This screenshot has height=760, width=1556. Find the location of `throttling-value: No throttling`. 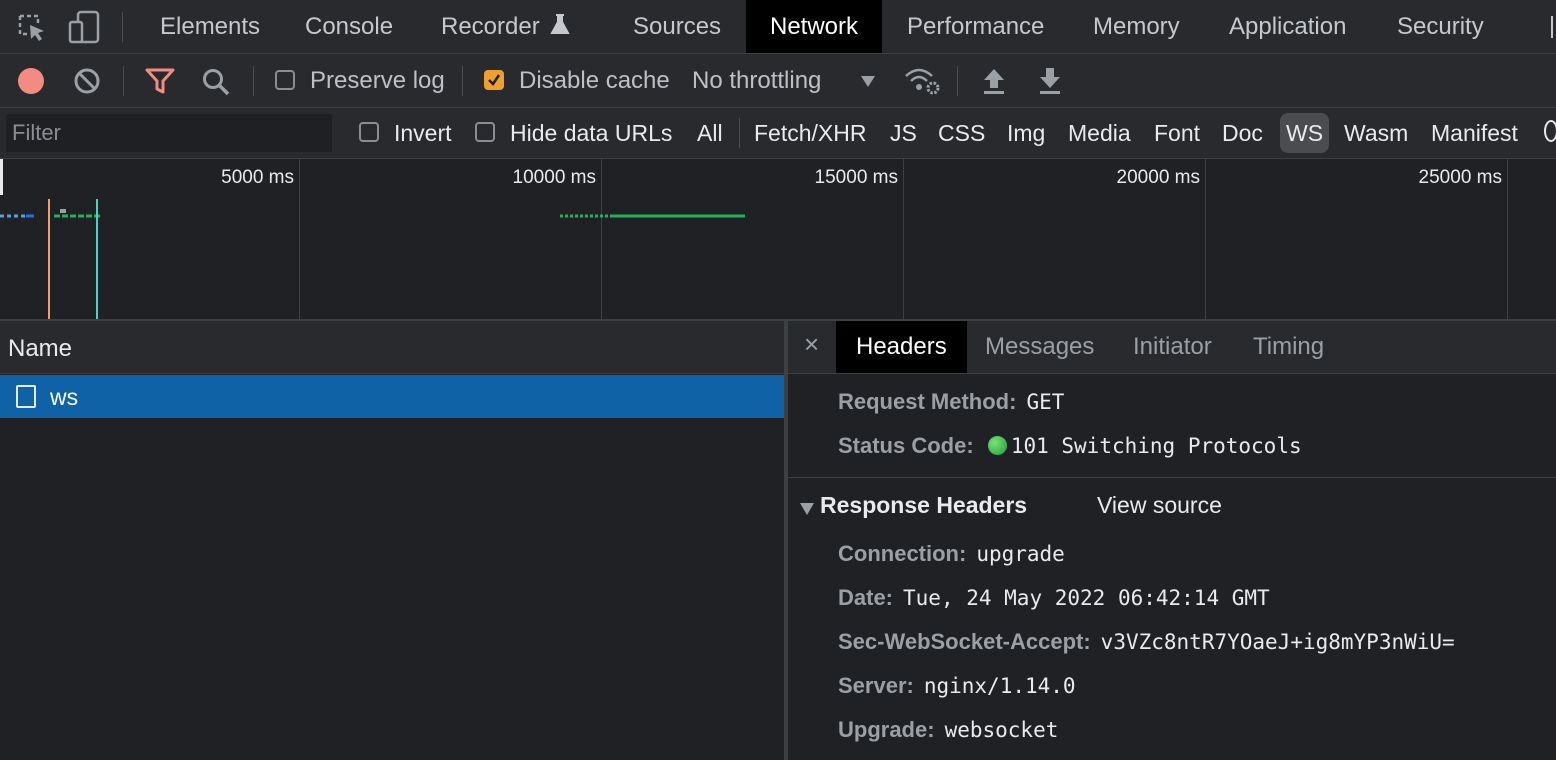

throttling-value: No throttling is located at coordinates (757, 80).